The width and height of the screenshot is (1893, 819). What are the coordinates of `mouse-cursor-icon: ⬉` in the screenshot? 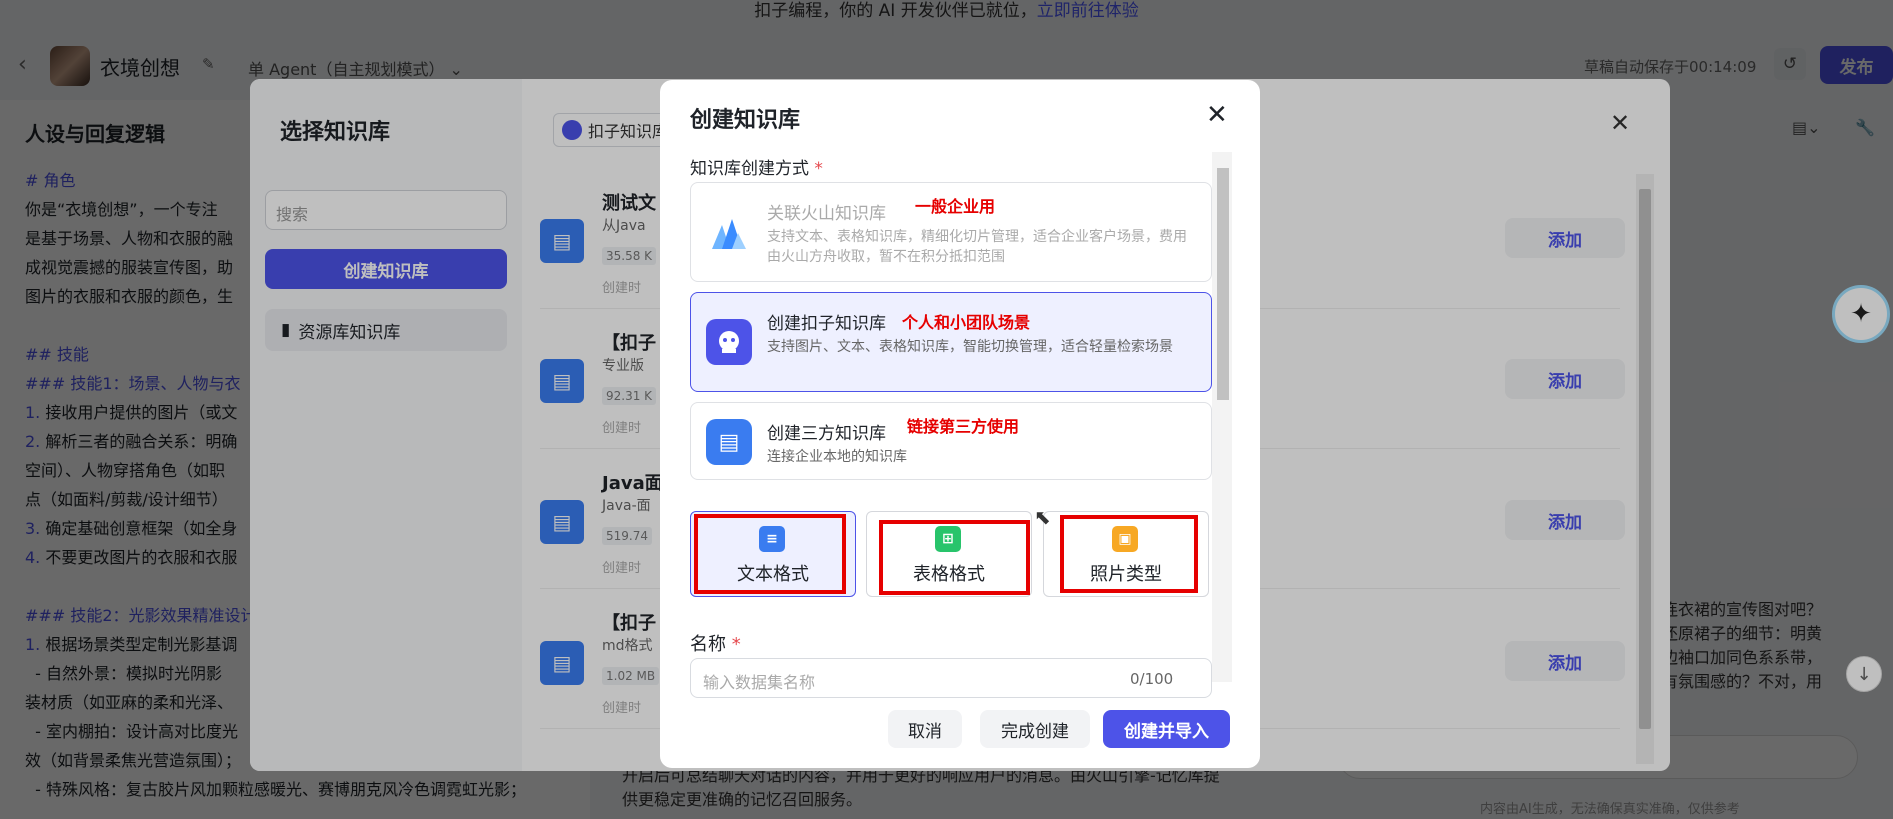 It's located at (1042, 517).